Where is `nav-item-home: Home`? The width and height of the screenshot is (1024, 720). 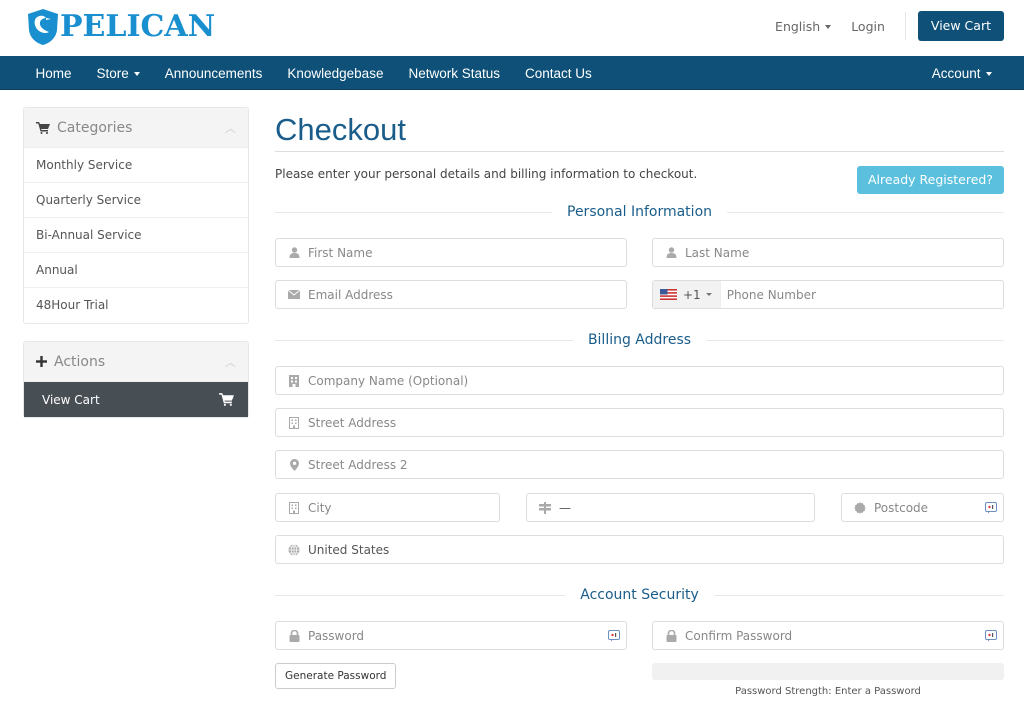 nav-item-home: Home is located at coordinates (53, 73).